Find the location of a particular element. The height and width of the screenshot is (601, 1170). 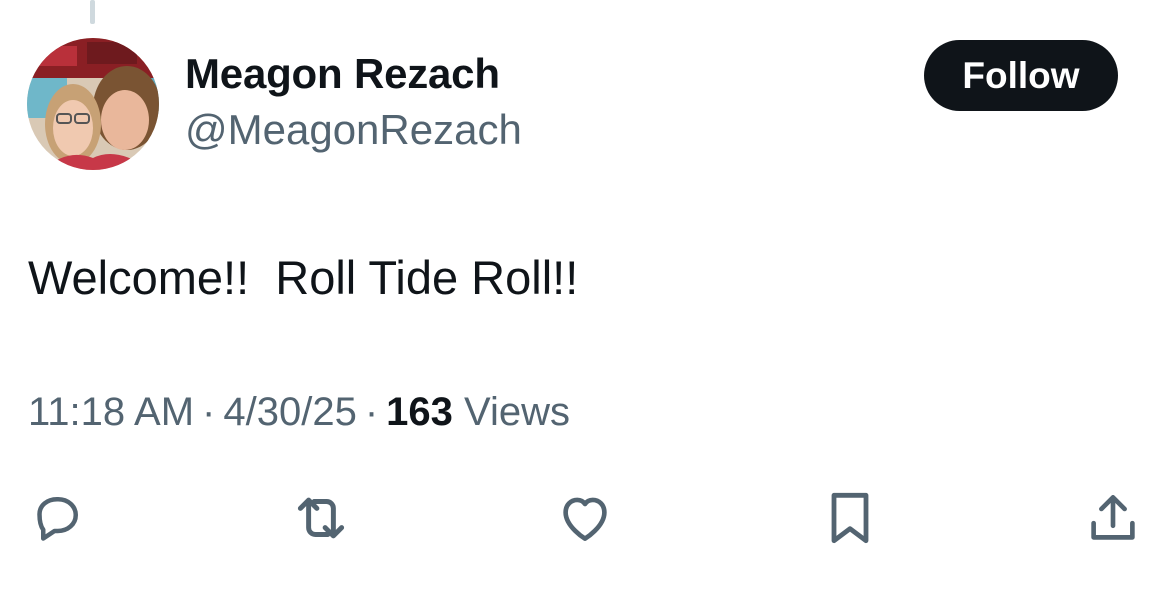

heart-icon is located at coordinates (585, 519).